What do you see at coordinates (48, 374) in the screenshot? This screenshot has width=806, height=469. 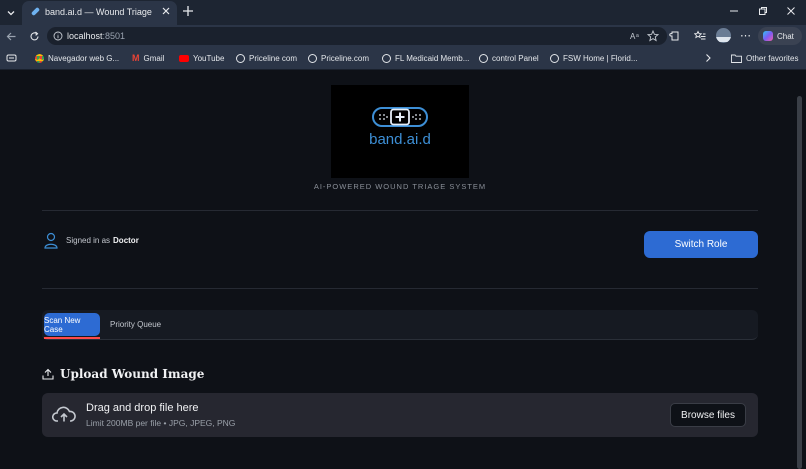 I see `upload-icon` at bounding box center [48, 374].